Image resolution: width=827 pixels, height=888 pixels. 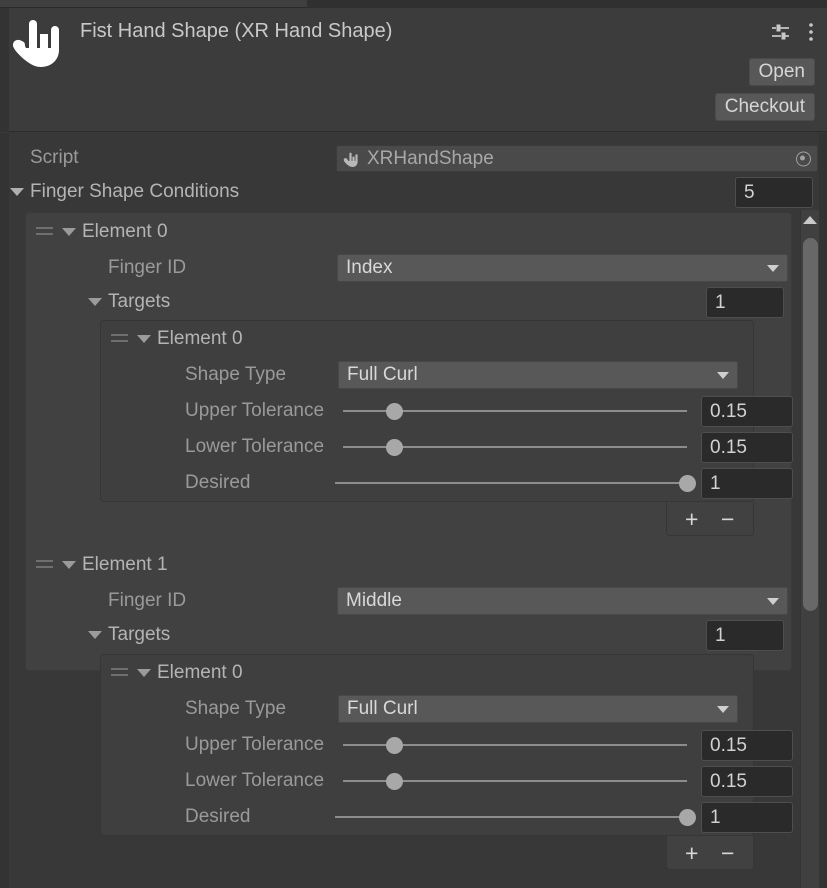 What do you see at coordinates (577, 158) in the screenshot?
I see `script-object-field: XRHandShape` at bounding box center [577, 158].